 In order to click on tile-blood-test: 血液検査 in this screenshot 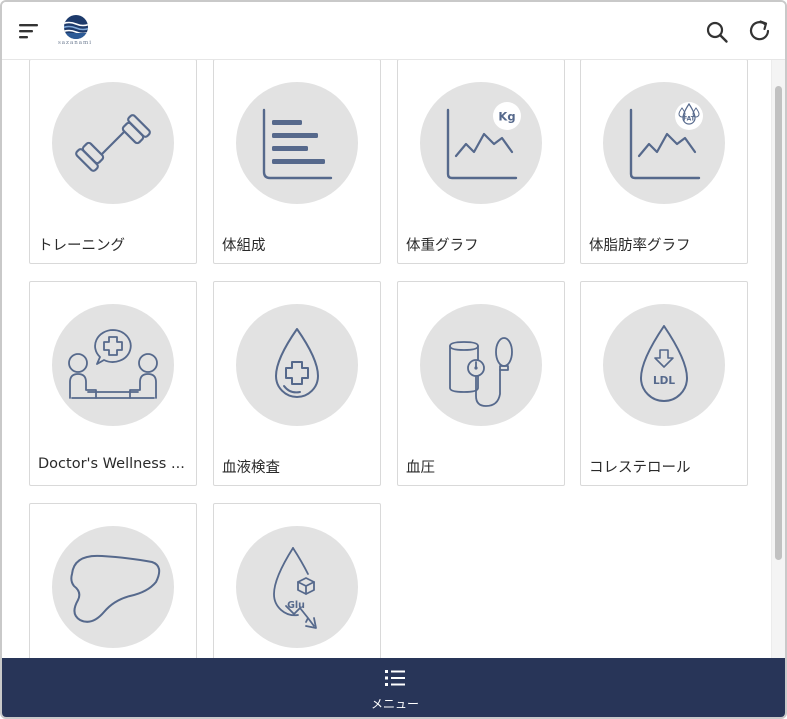, I will do `click(297, 383)`.